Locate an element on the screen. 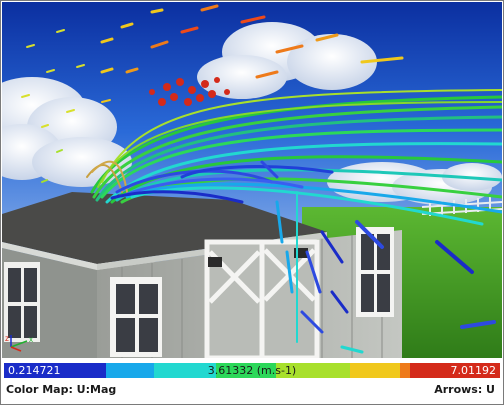 The width and height of the screenshot is (504, 405). colormap-label: Color Map: U:Mag is located at coordinates (61, 389).